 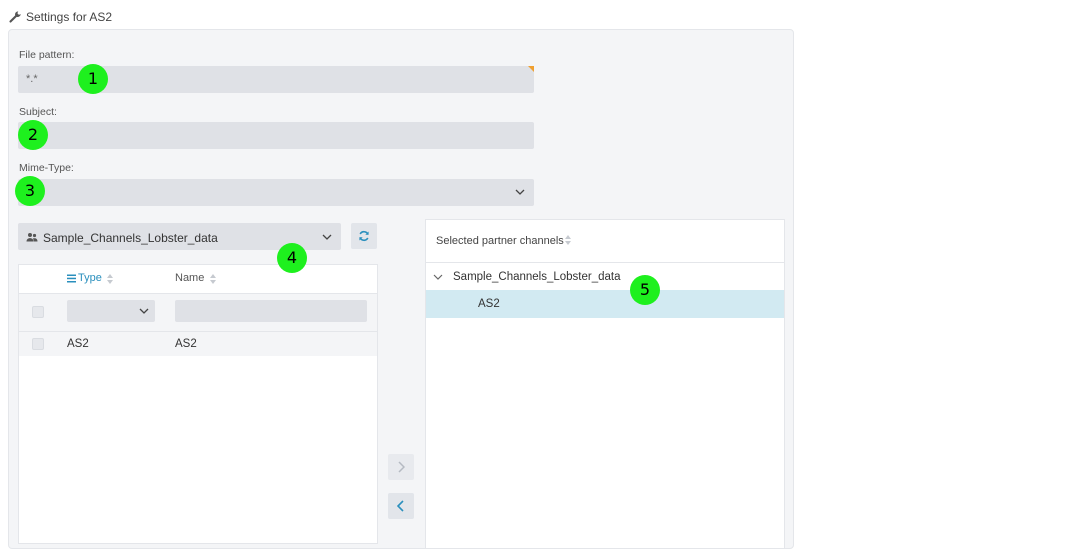 What do you see at coordinates (69, 17) in the screenshot?
I see `page-title: Settings for AS2` at bounding box center [69, 17].